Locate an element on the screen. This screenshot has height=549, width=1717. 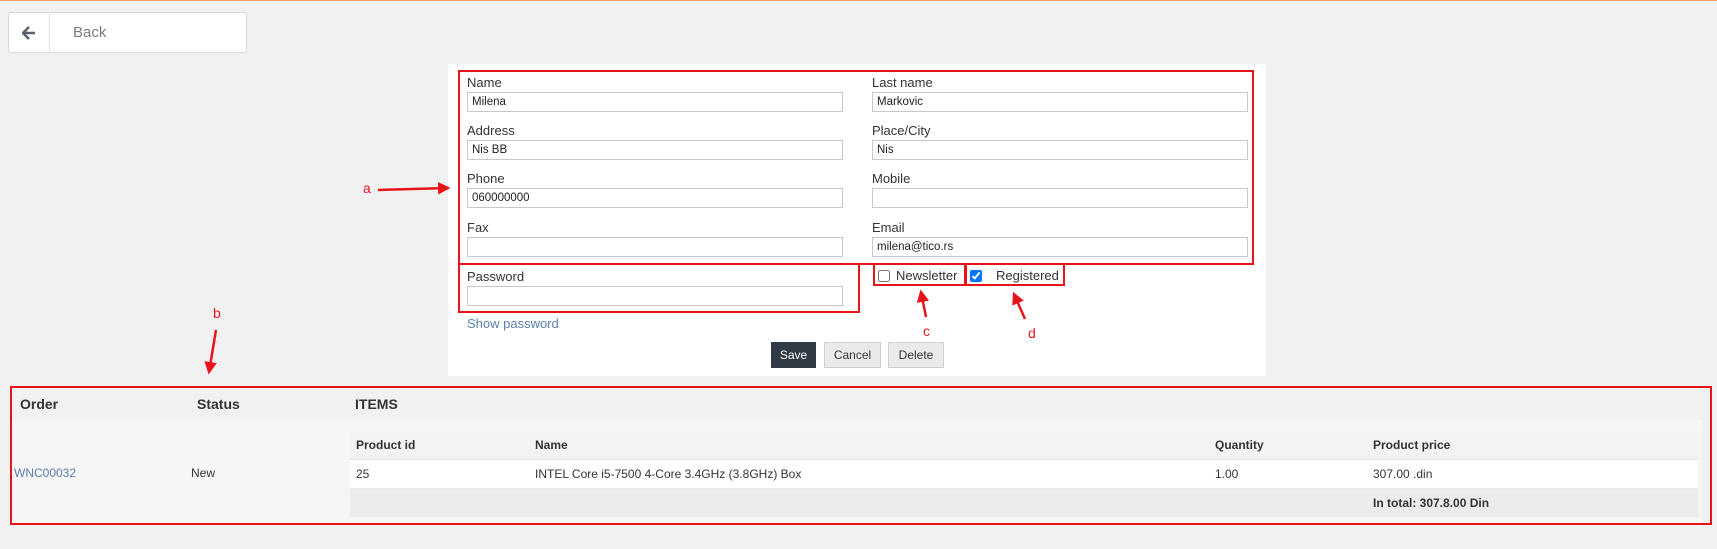
arrow-a is located at coordinates (414, 188).